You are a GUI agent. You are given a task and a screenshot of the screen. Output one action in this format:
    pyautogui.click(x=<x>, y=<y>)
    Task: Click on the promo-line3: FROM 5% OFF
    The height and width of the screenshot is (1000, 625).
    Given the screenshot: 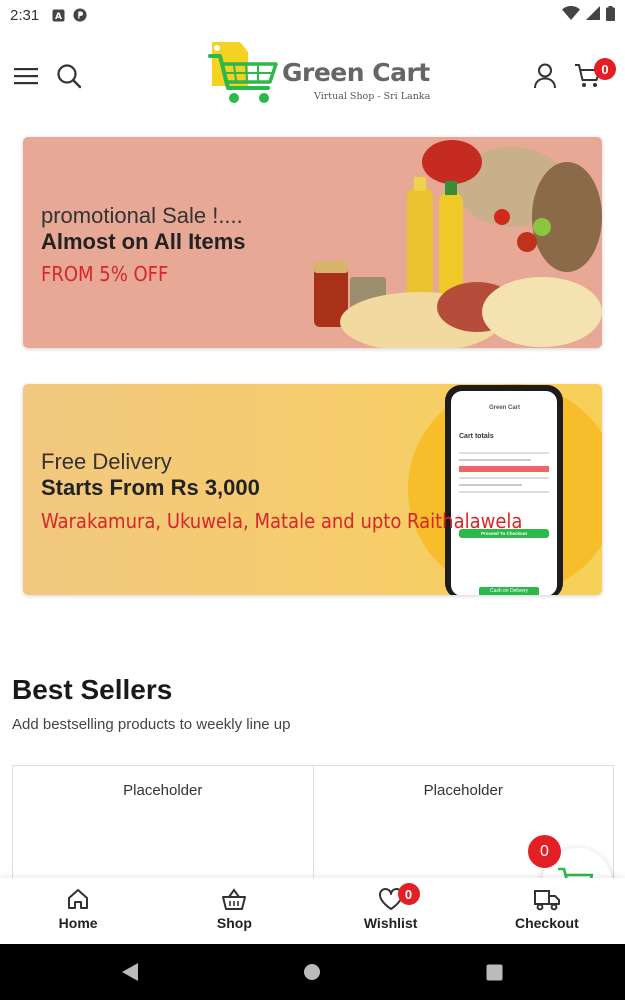 What is the action you would take?
    pyautogui.click(x=105, y=274)
    